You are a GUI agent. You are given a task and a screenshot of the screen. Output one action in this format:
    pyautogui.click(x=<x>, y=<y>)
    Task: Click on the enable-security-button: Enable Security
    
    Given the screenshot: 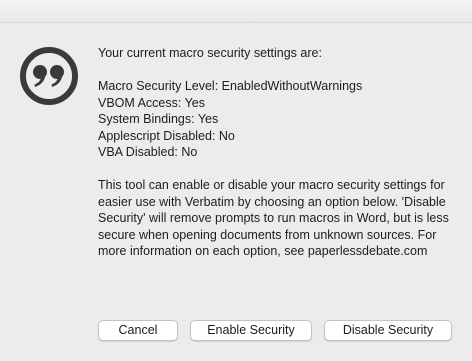 What is the action you would take?
    pyautogui.click(x=251, y=330)
    